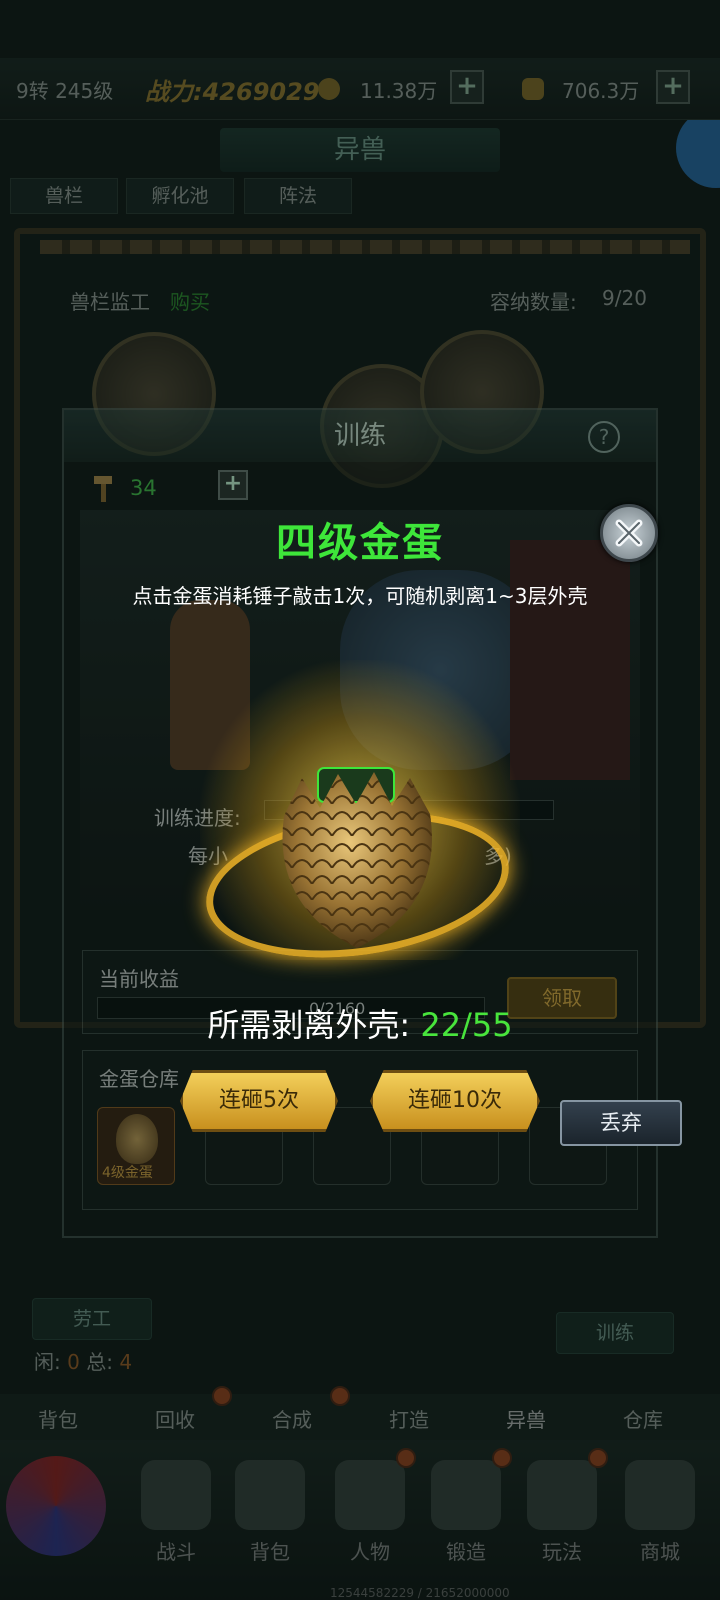 The image size is (720, 1600). I want to click on tab-formation: 阵法, so click(298, 196).